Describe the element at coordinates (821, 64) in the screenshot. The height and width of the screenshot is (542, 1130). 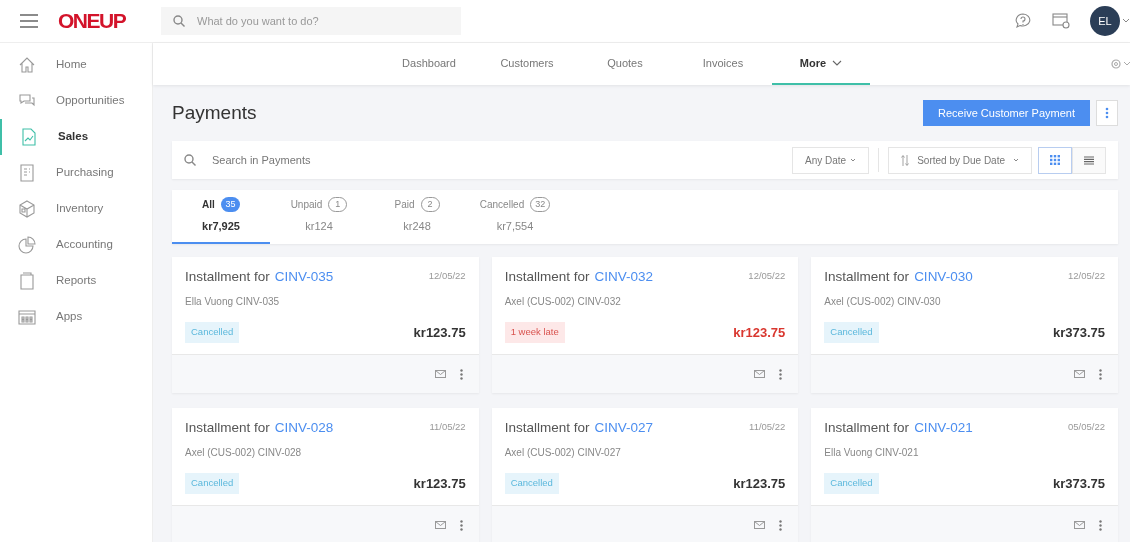
I see `nav-tab: More` at that location.